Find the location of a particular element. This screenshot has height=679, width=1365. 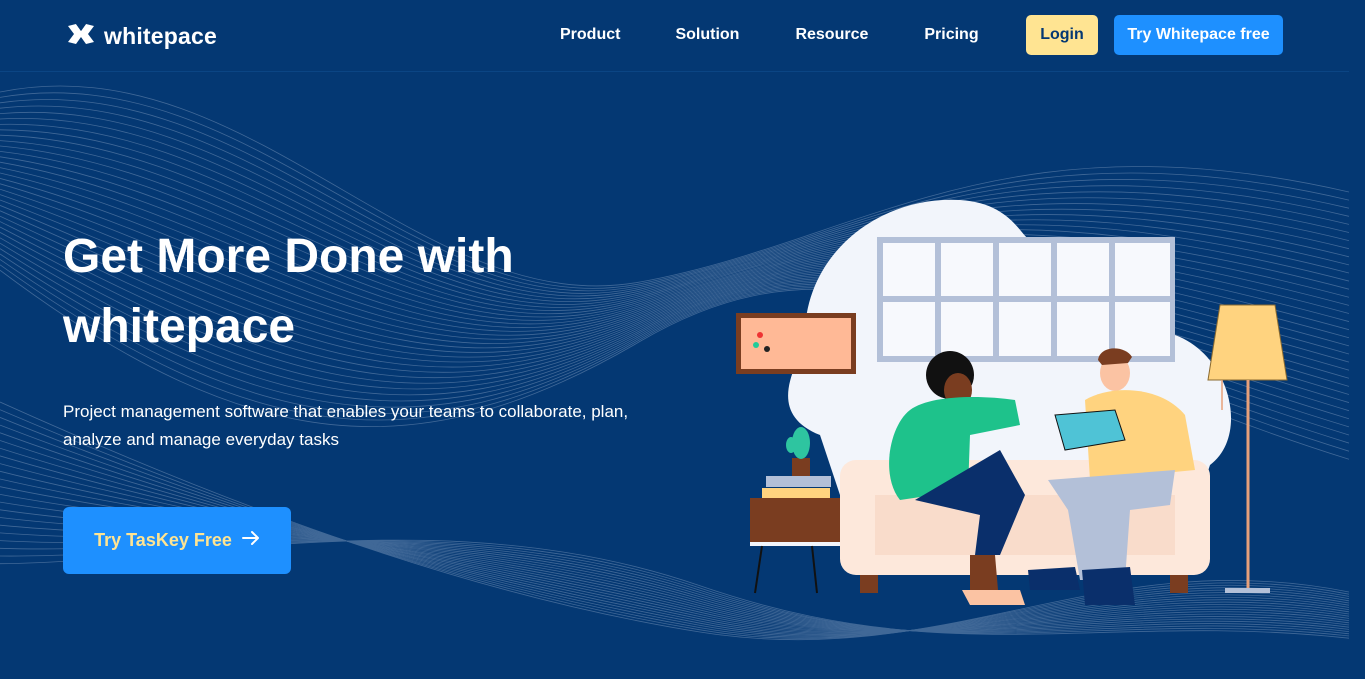

try-whitepace-free-button: Try Whitepace free is located at coordinates (1198, 35).